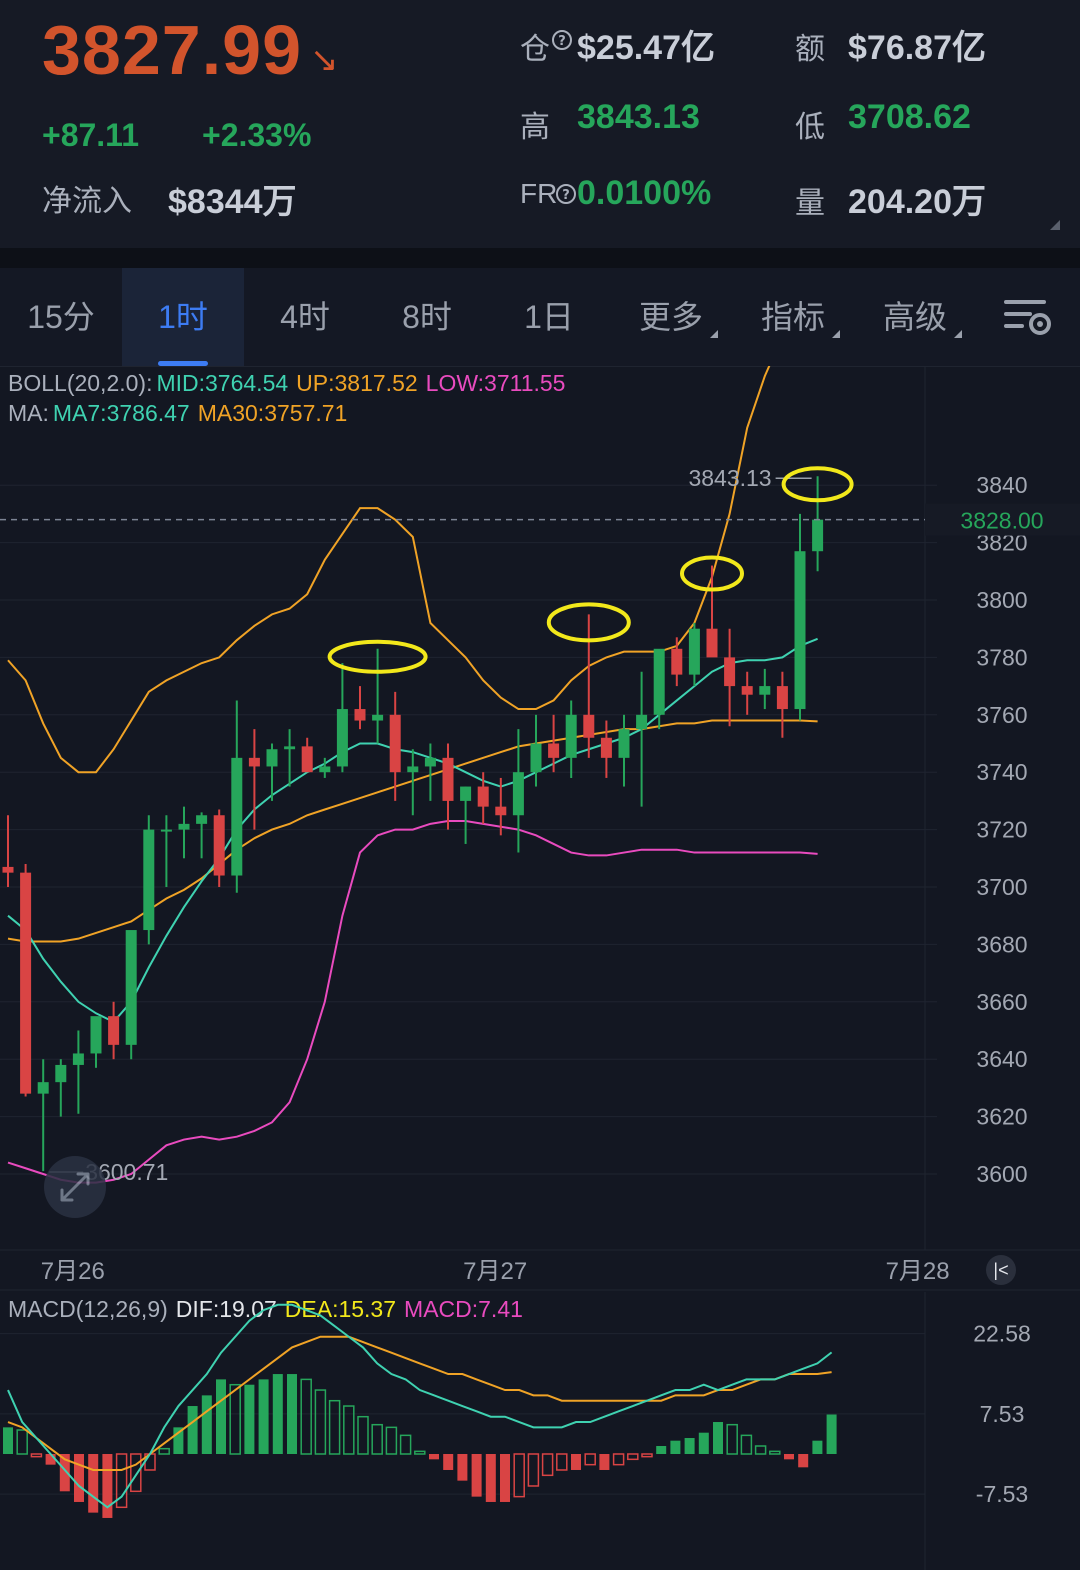 Image resolution: width=1080 pixels, height=1570 pixels. I want to click on tab-15m: 15分, so click(61, 317).